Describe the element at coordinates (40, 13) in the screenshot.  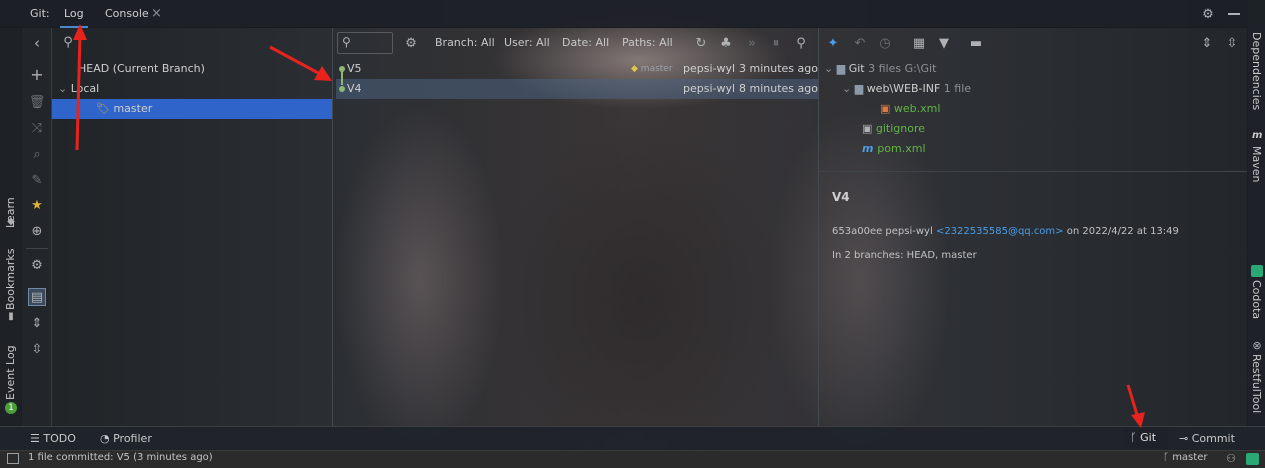
I see `git-label: Git:` at that location.